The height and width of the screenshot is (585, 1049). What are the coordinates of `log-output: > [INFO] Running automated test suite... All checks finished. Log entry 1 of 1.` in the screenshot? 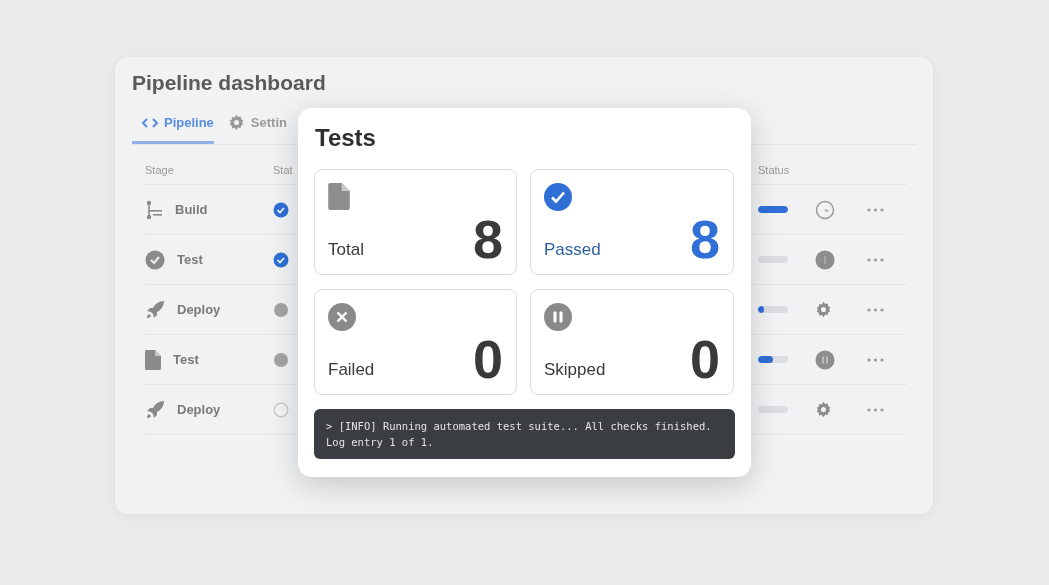 It's located at (524, 434).